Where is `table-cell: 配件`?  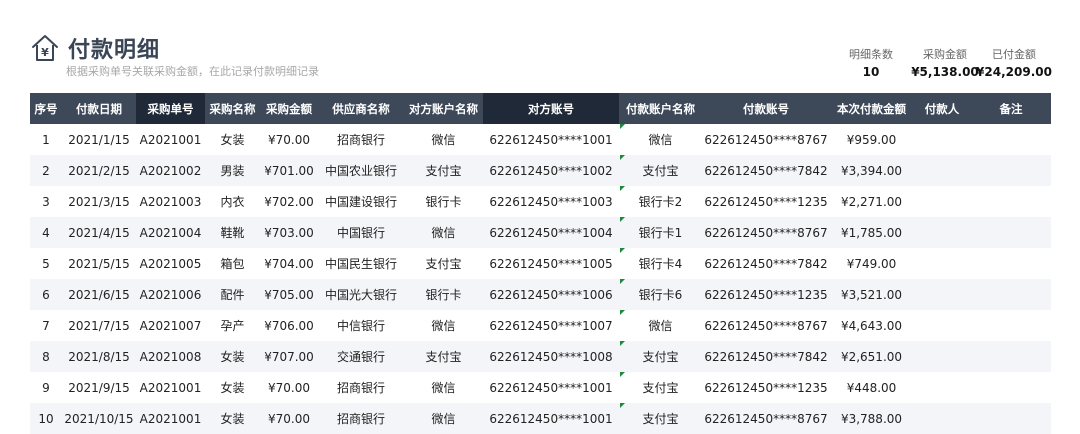 table-cell: 配件 is located at coordinates (232, 294).